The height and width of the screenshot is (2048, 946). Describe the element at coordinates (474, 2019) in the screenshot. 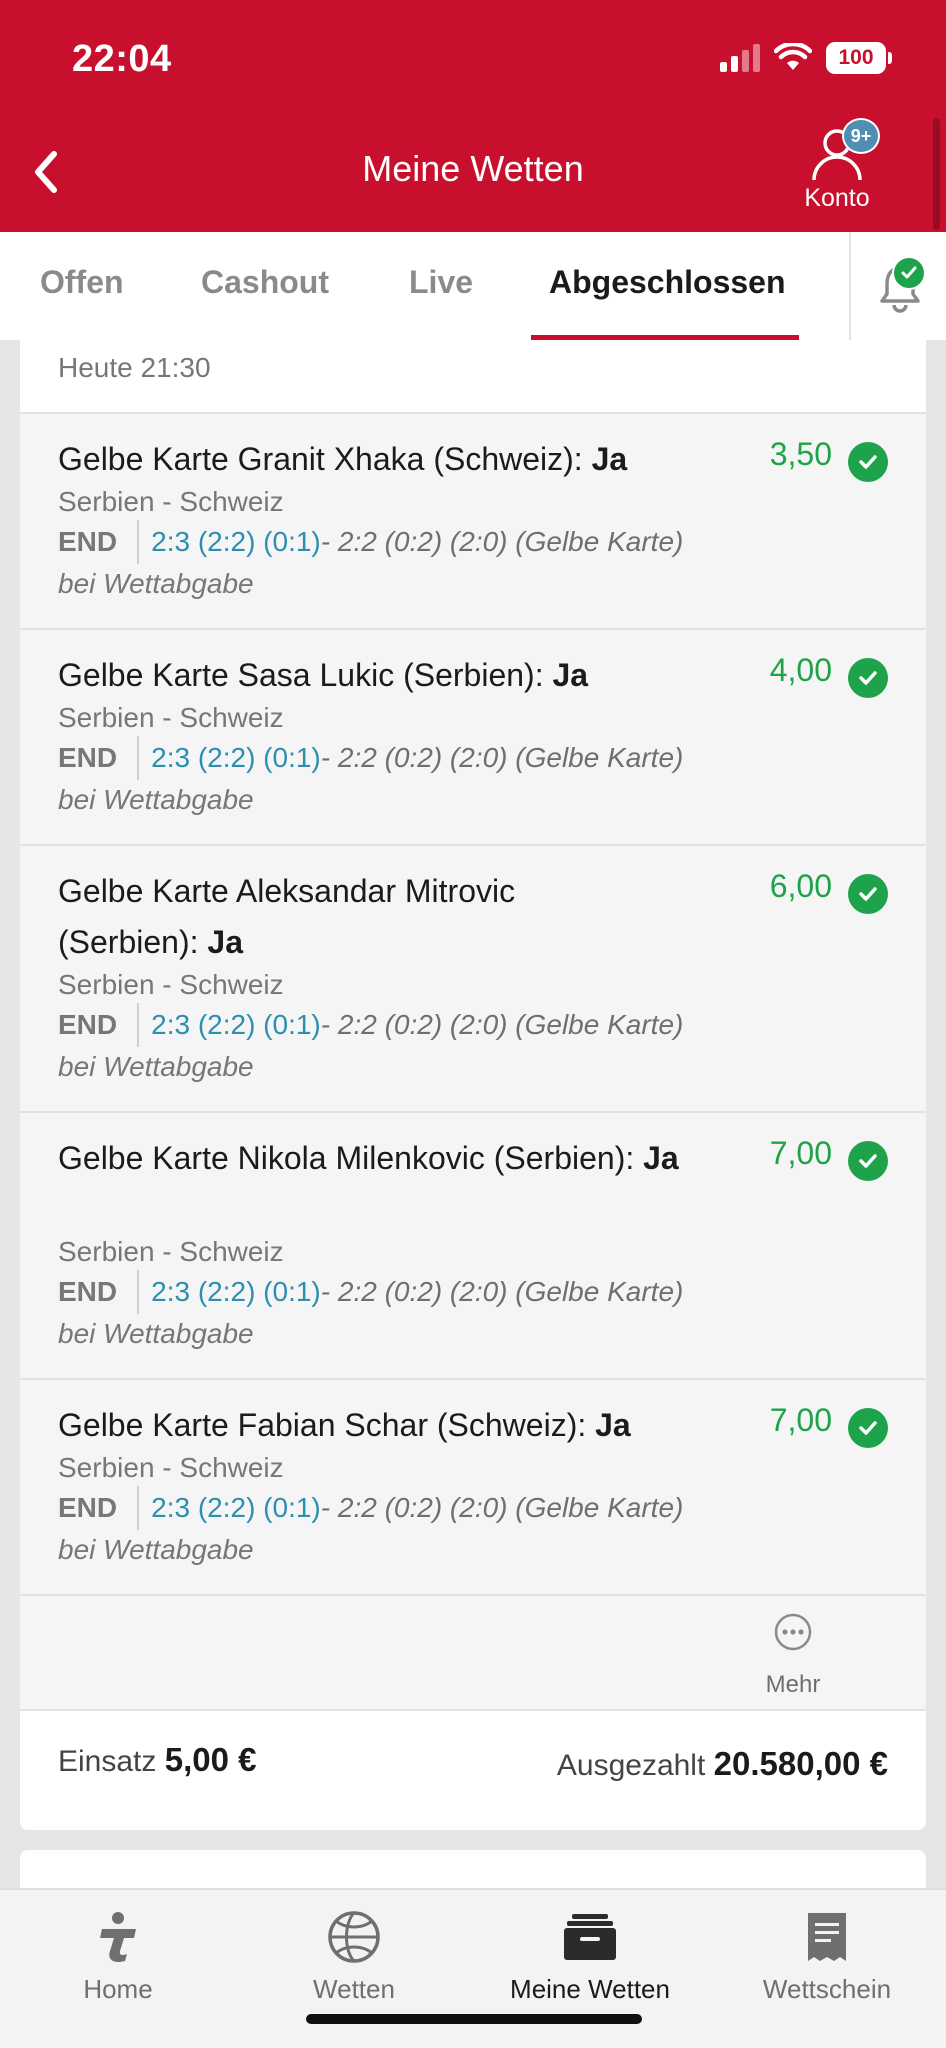

I see `home-indicator` at that location.